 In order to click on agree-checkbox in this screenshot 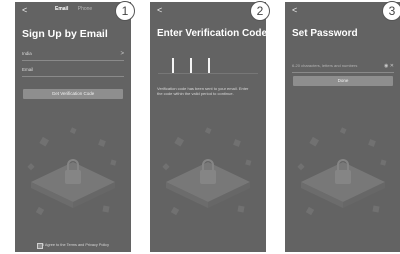, I will do `click(40, 246)`.